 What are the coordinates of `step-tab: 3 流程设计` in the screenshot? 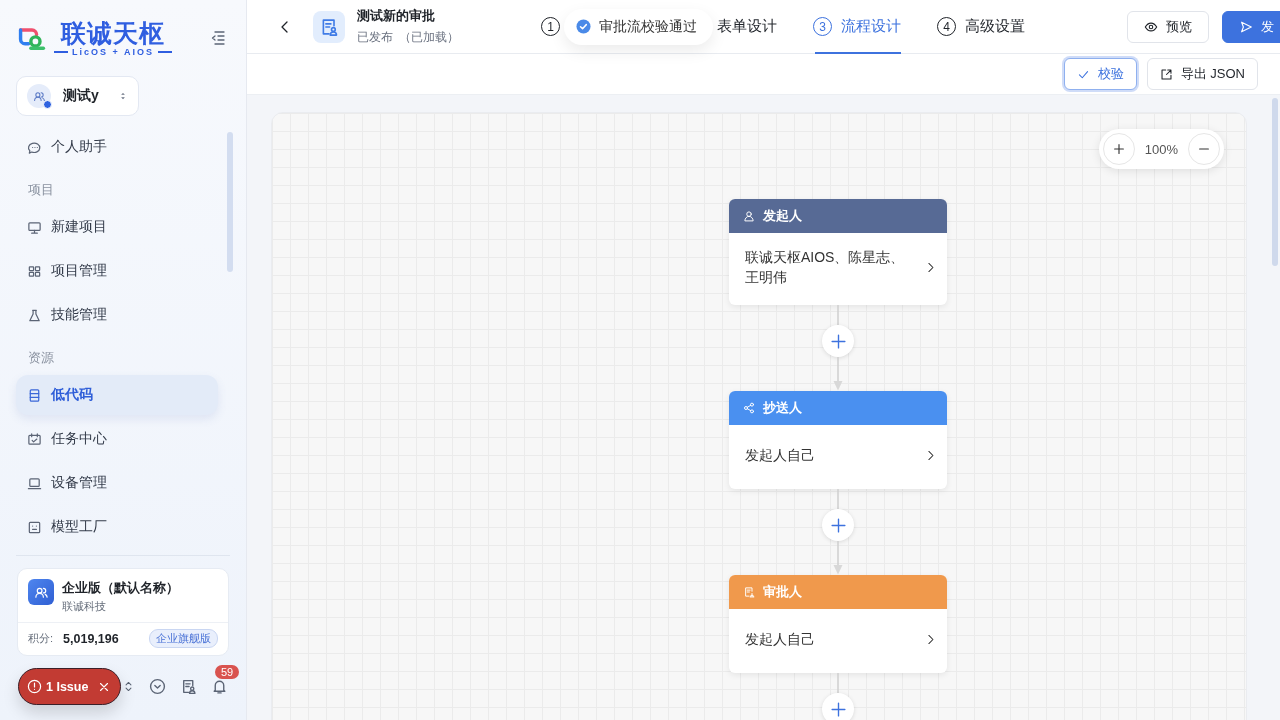 It's located at (857, 27).